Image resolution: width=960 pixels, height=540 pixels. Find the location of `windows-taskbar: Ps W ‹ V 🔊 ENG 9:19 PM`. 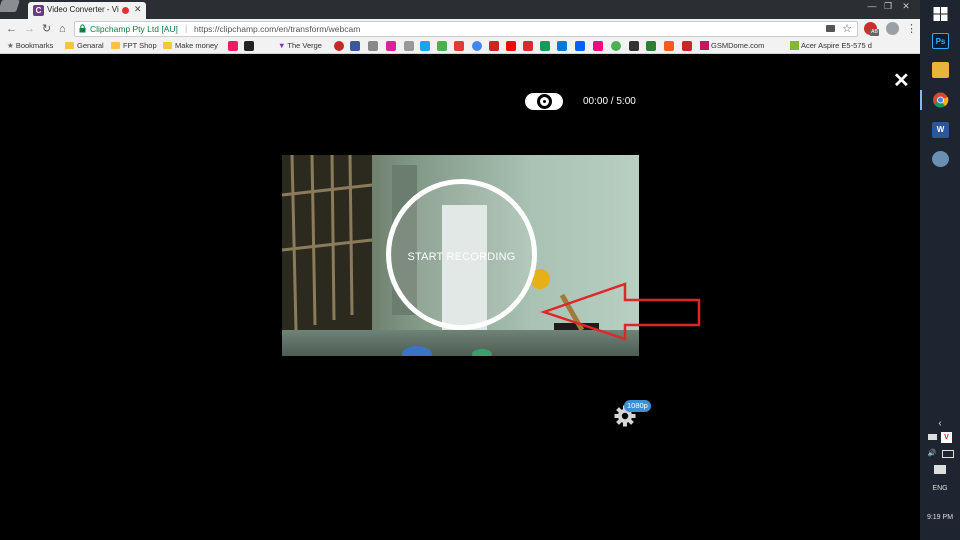

windows-taskbar: Ps W ‹ V 🔊 ENG 9:19 PM is located at coordinates (940, 270).